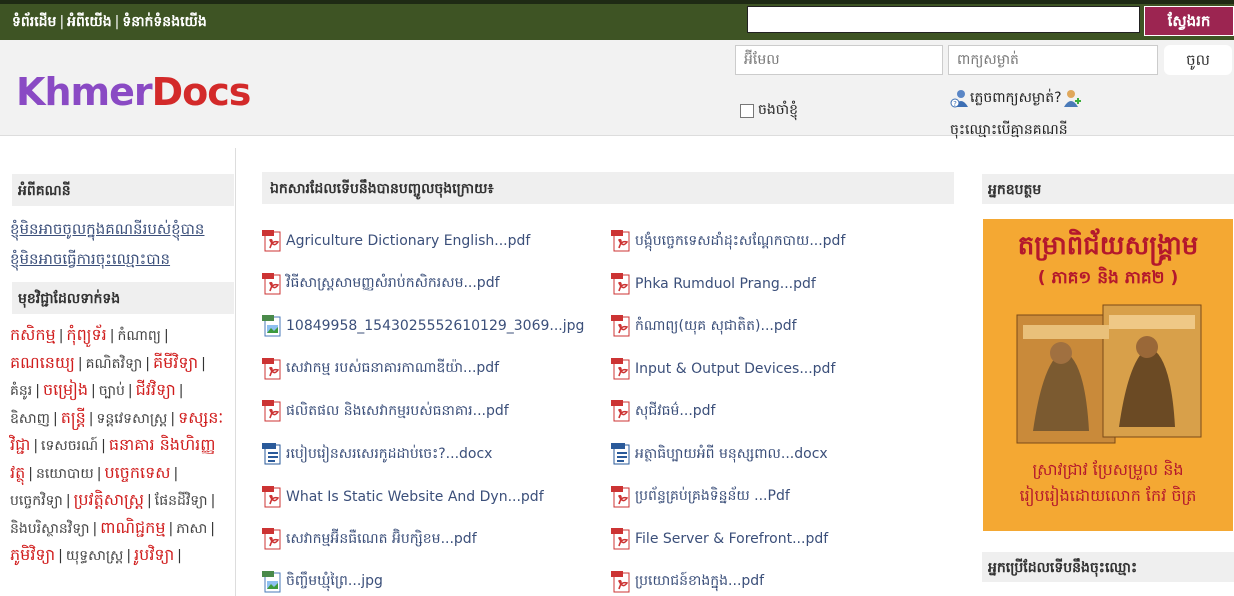 This screenshot has height=596, width=1234. What do you see at coordinates (132, 419) in the screenshot?
I see `subject-link: ទន្តវេទសាស្ត្រ` at bounding box center [132, 419].